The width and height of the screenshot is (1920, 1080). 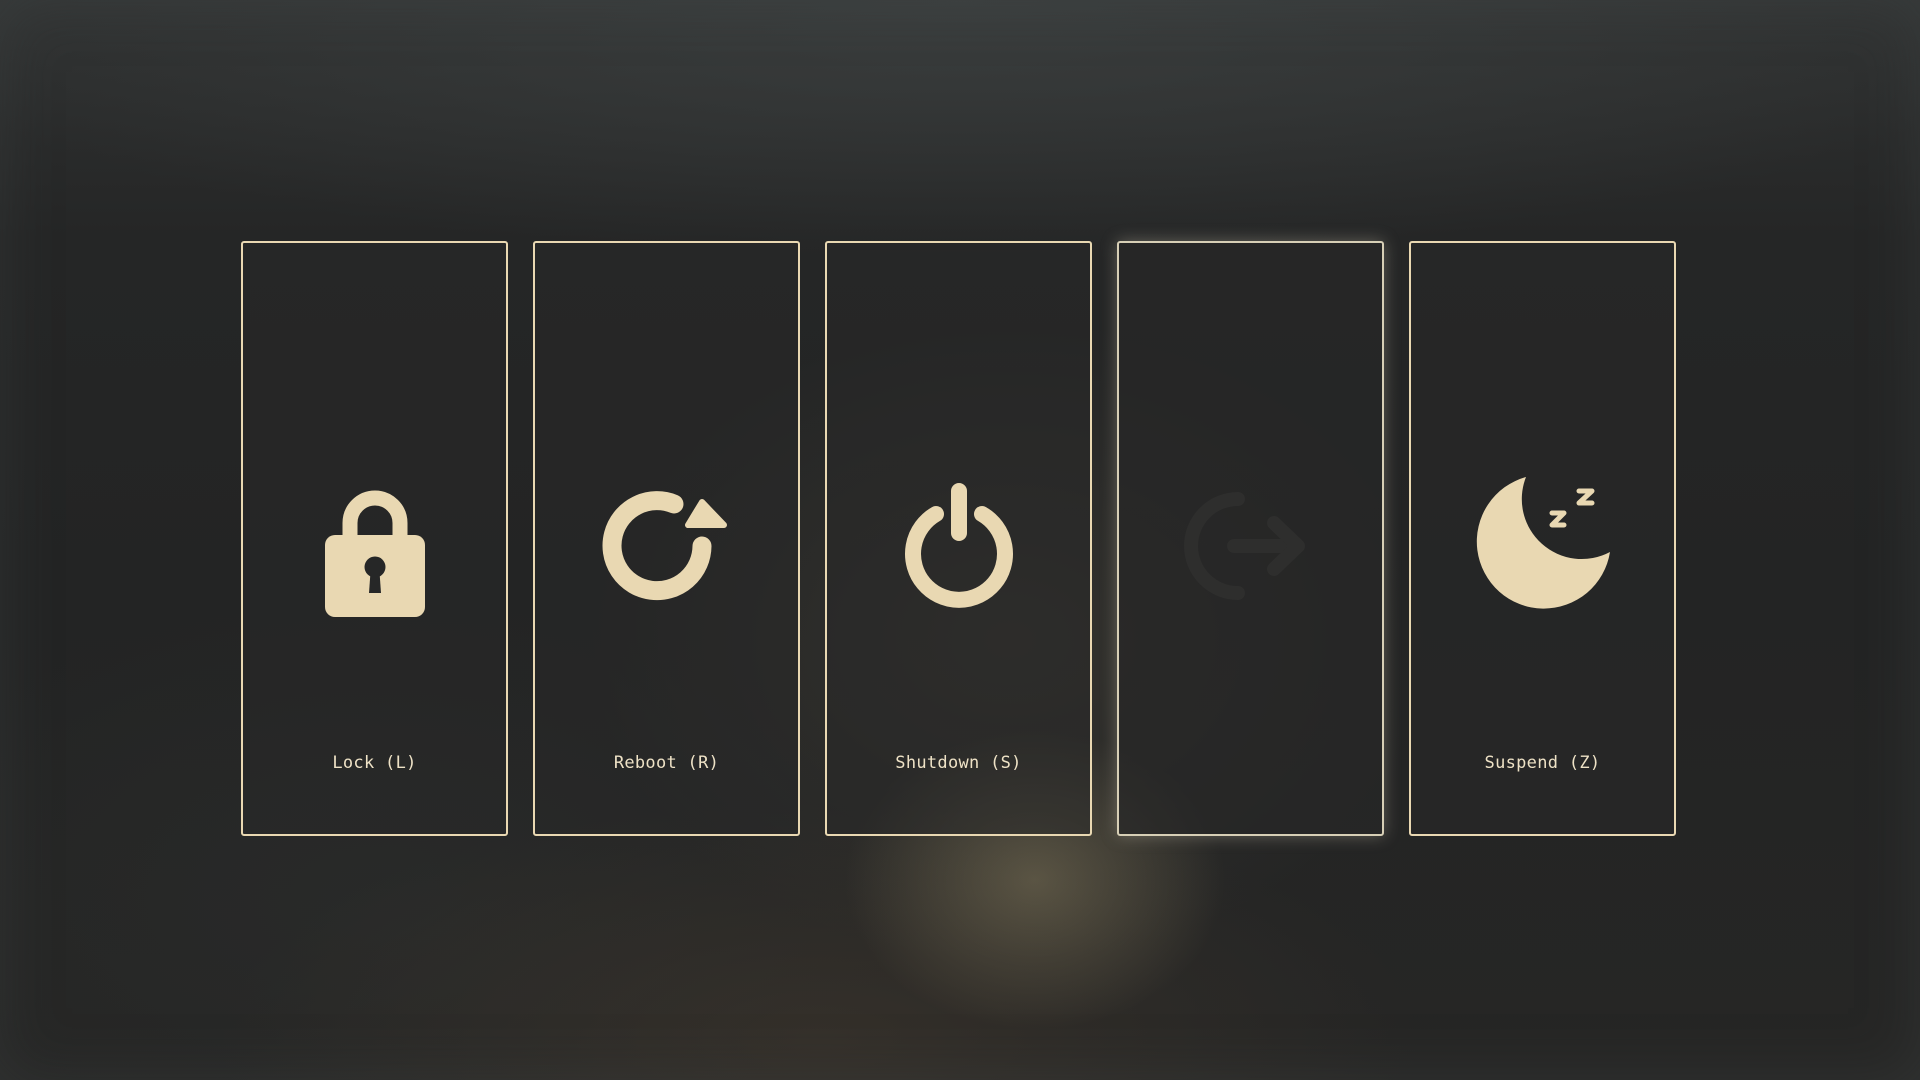 I want to click on shutdown-label: Shutdown (S), so click(x=958, y=763).